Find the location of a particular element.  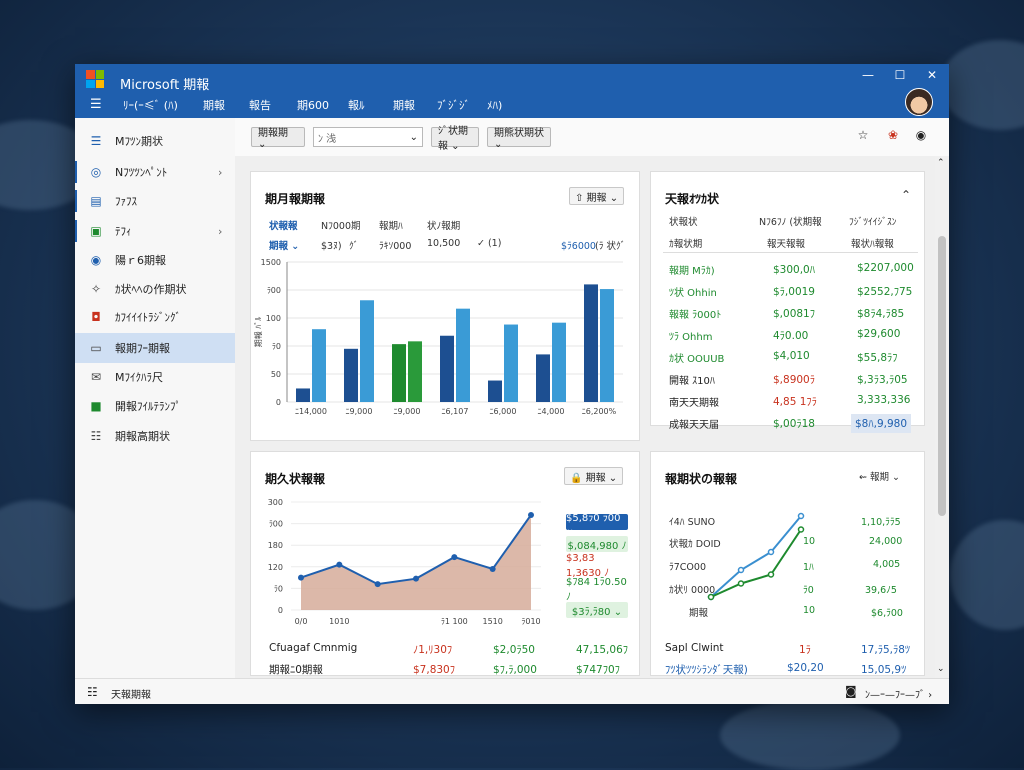

summary-value: 15,05,9ﾂ is located at coordinates (884, 670).